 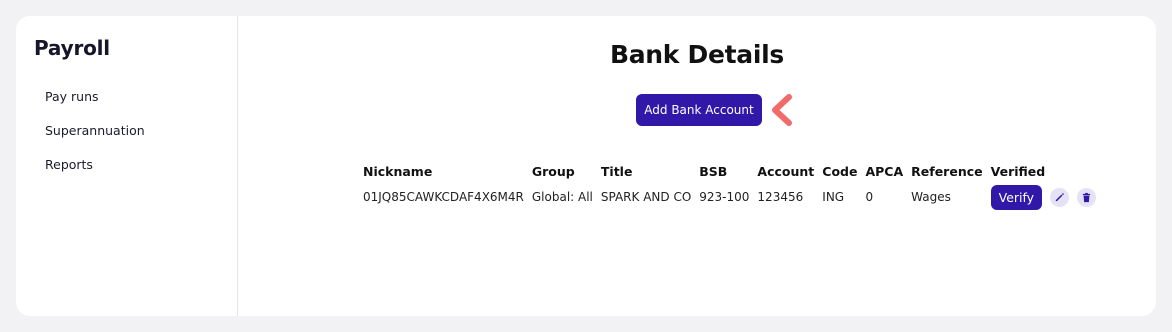 What do you see at coordinates (782, 110) in the screenshot?
I see `pointer-arrow-icon` at bounding box center [782, 110].